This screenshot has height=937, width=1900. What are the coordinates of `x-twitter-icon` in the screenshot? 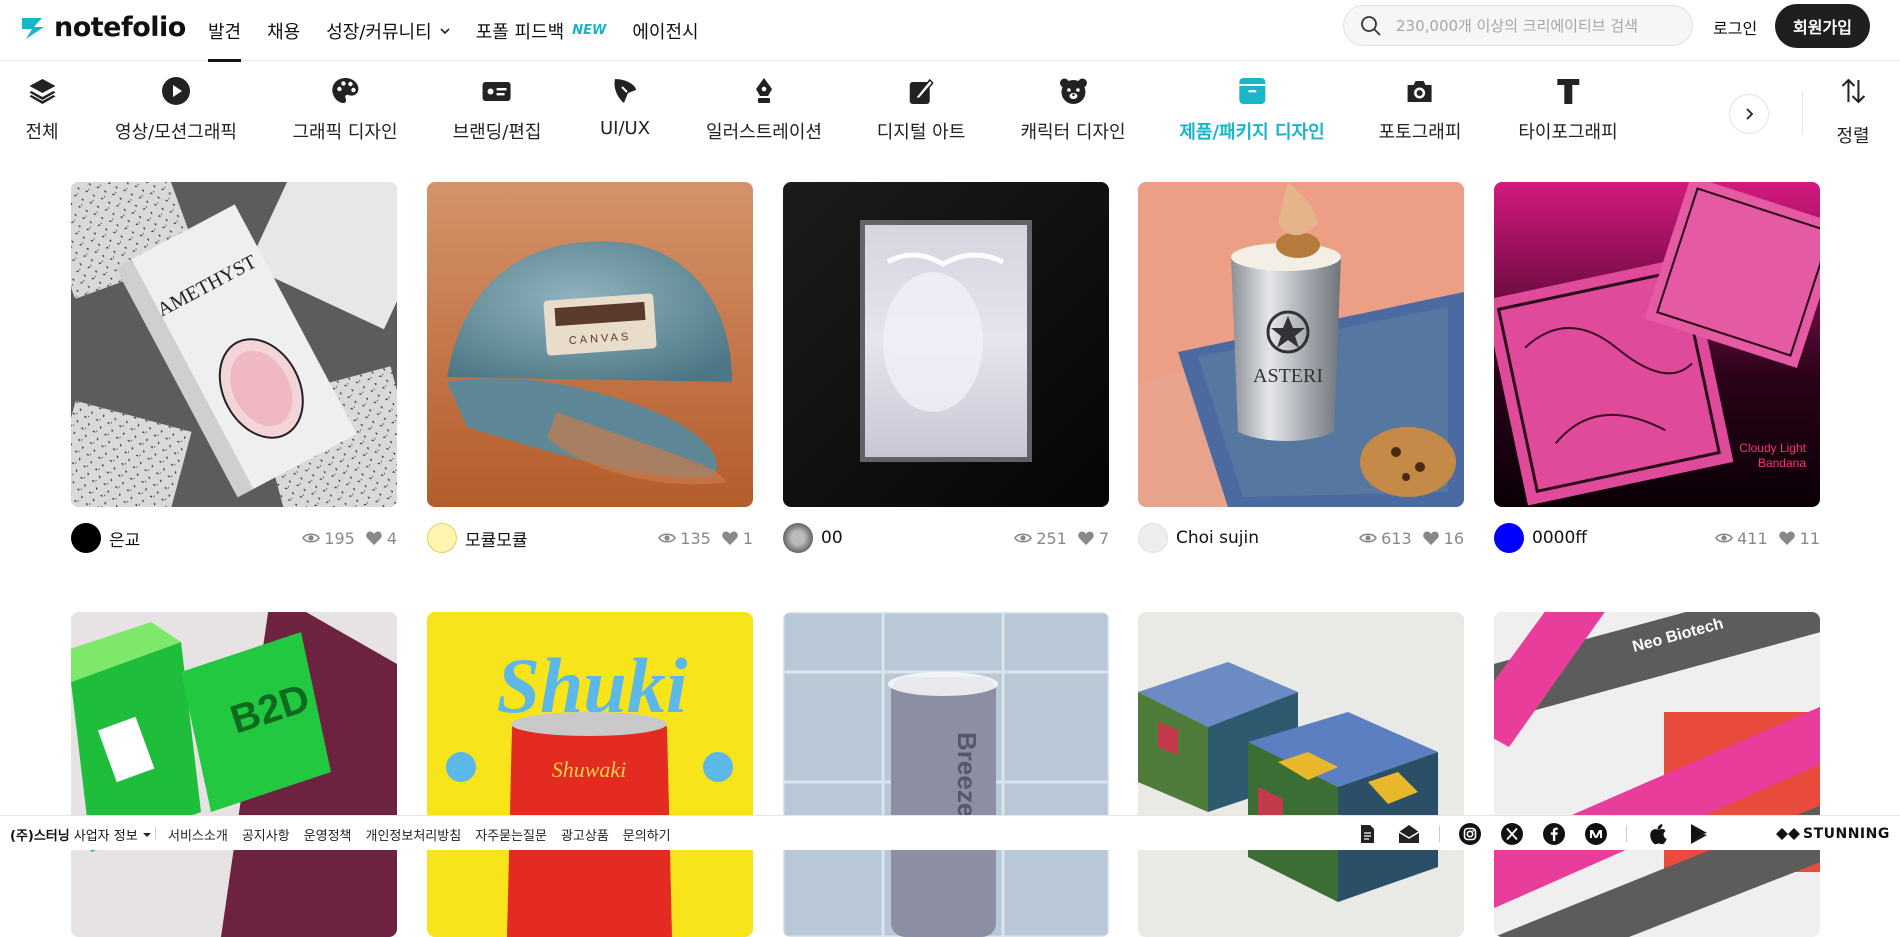 It's located at (1512, 834).